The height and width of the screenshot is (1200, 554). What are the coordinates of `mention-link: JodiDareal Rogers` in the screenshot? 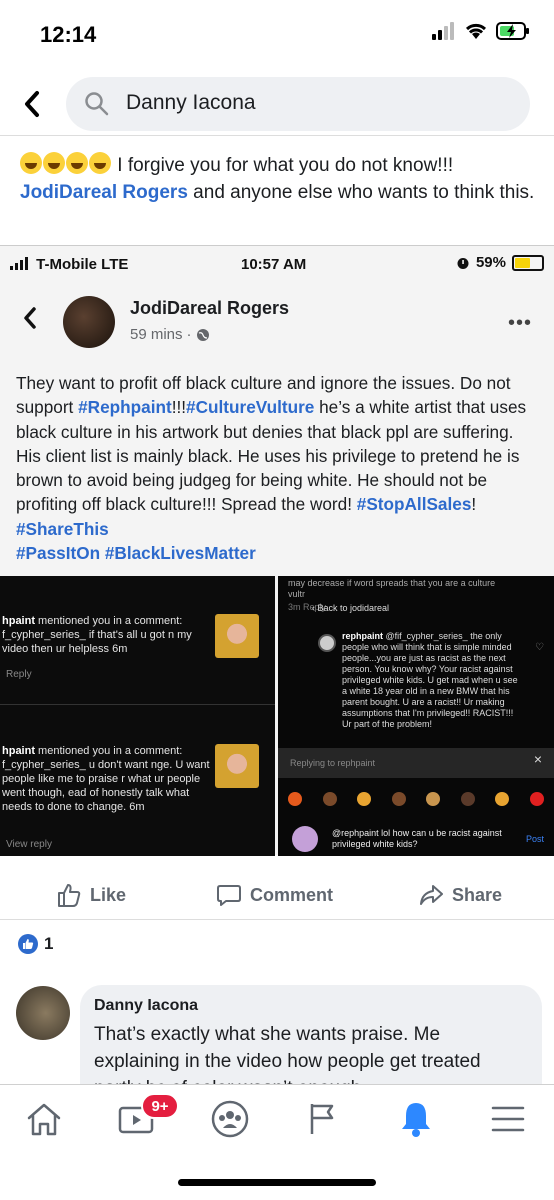 It's located at (104, 192).